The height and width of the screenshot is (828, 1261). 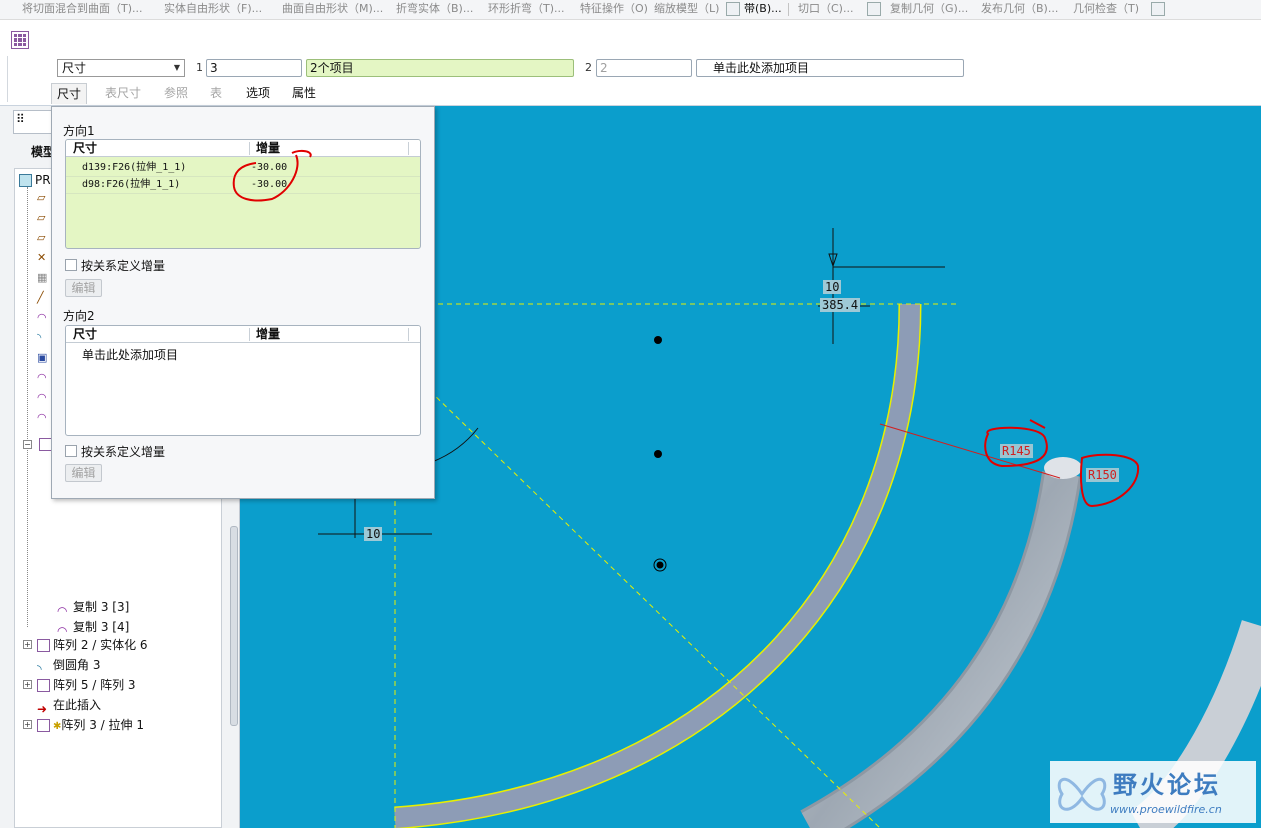 What do you see at coordinates (588, 67) in the screenshot?
I see `direction2-number: 2` at bounding box center [588, 67].